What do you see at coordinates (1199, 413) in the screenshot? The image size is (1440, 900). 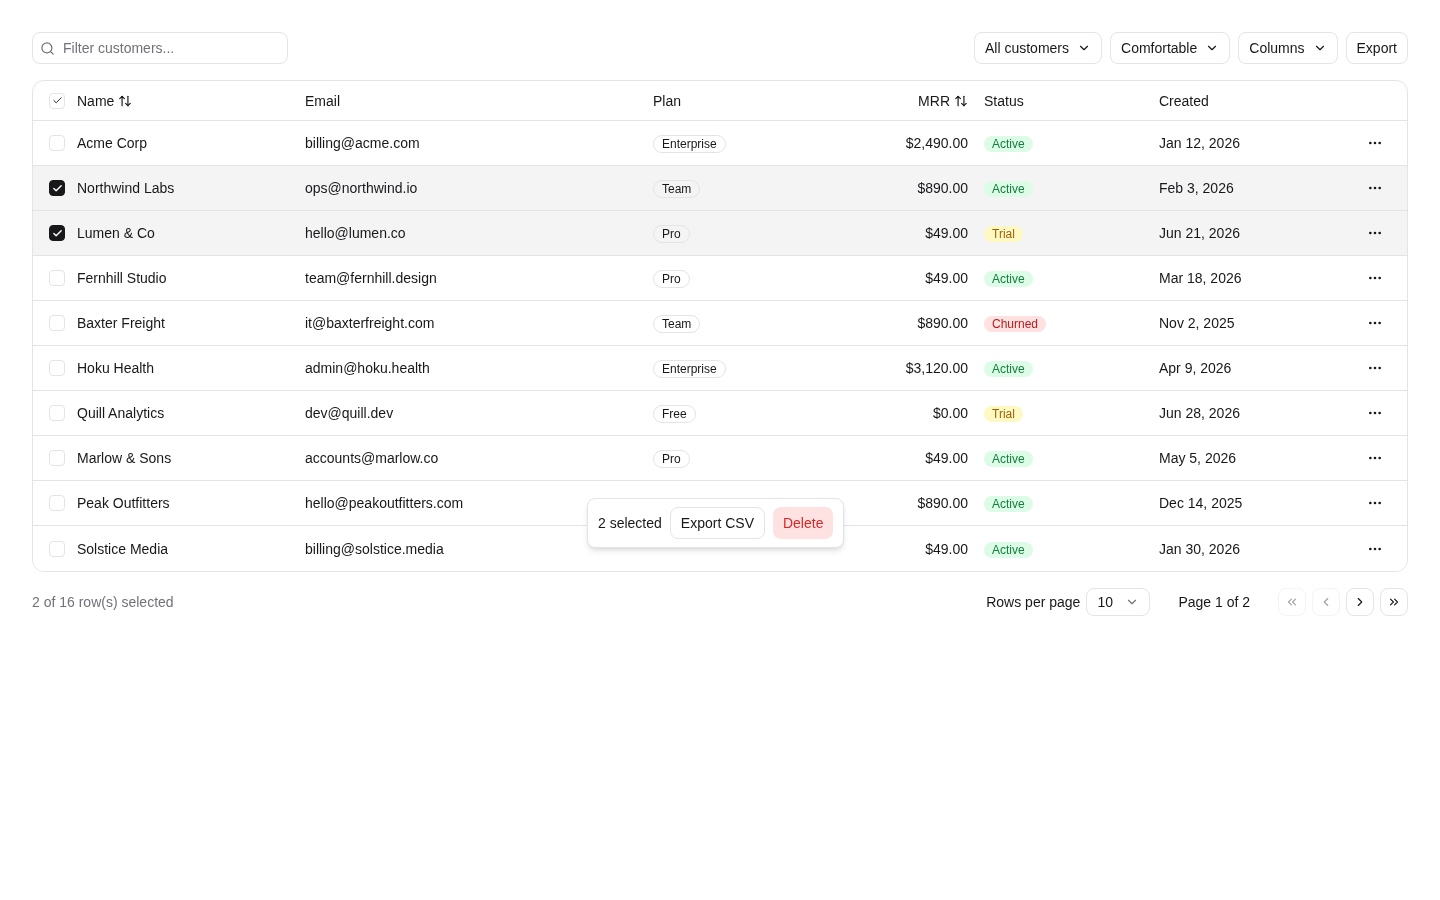 I see `created-cell: Jun 28, 2026` at bounding box center [1199, 413].